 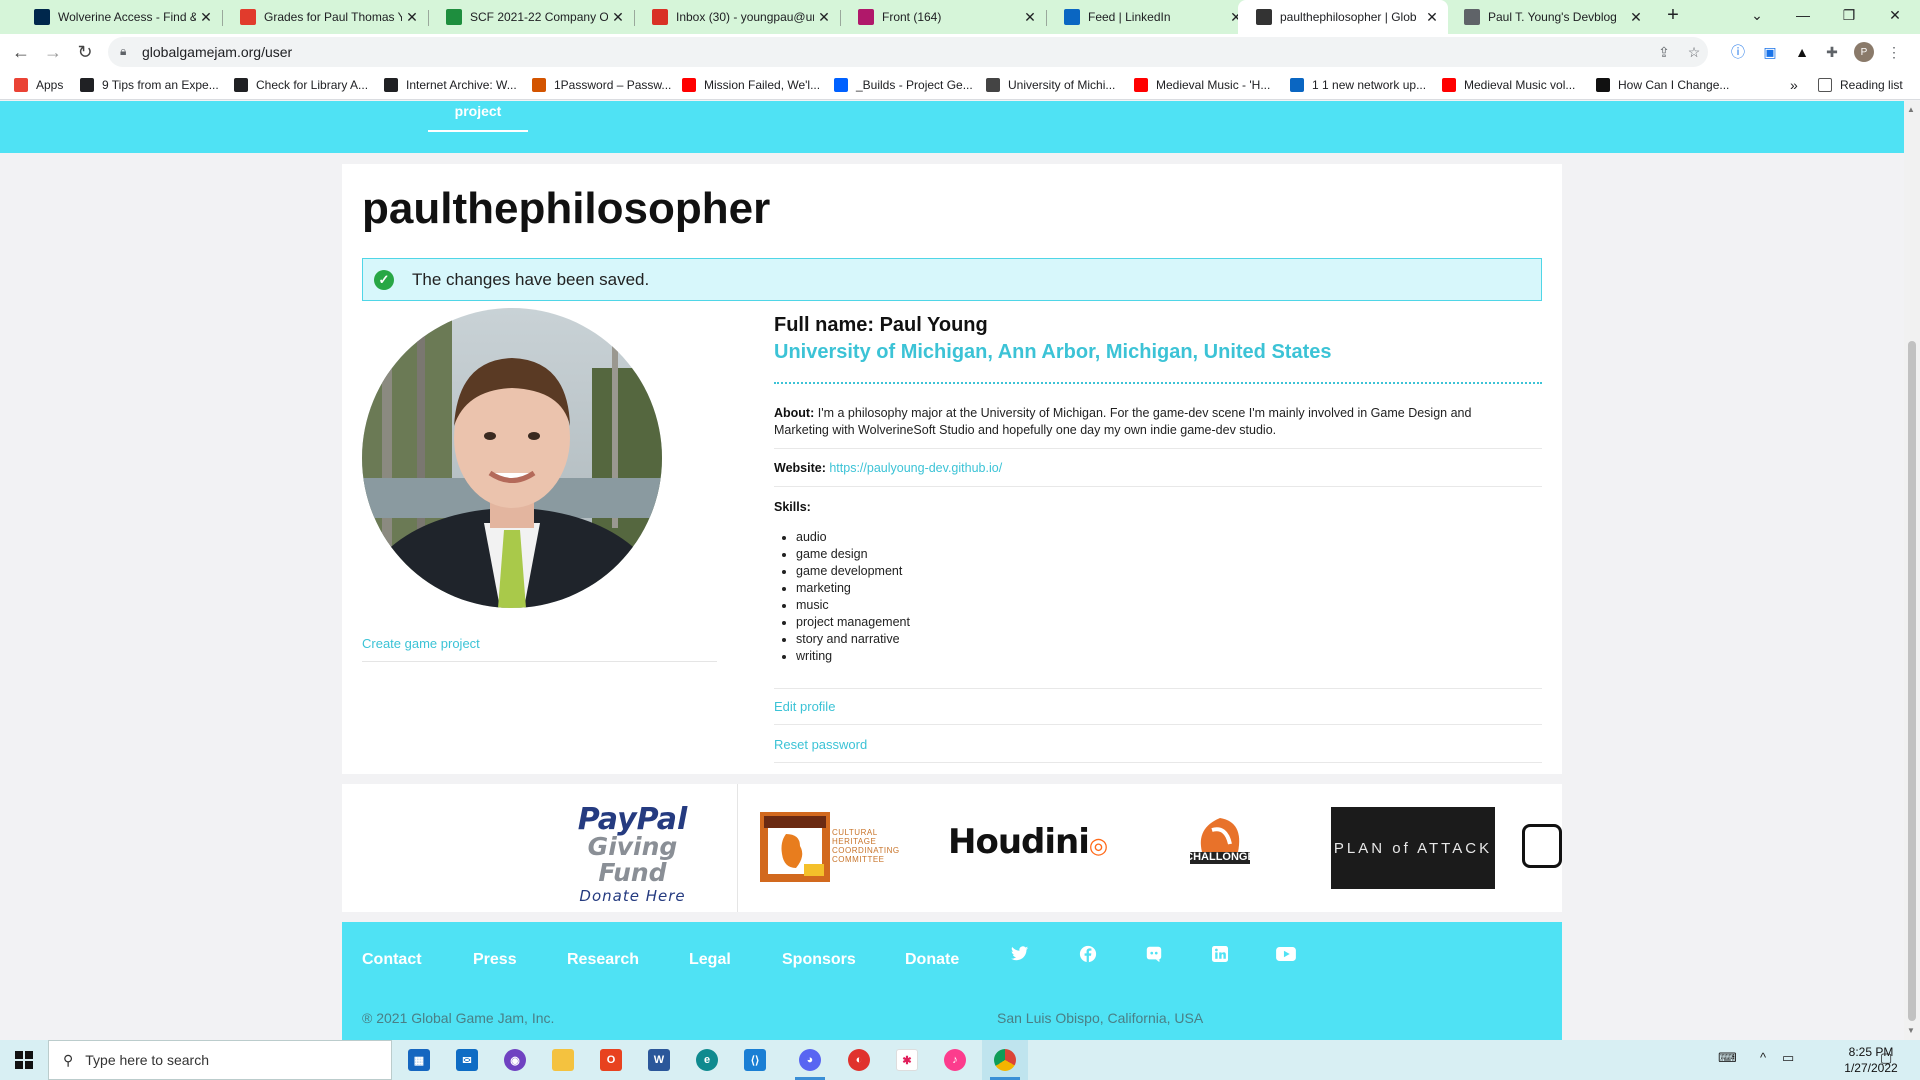 I want to click on partner-logo-cut-off, so click(x=1542, y=846).